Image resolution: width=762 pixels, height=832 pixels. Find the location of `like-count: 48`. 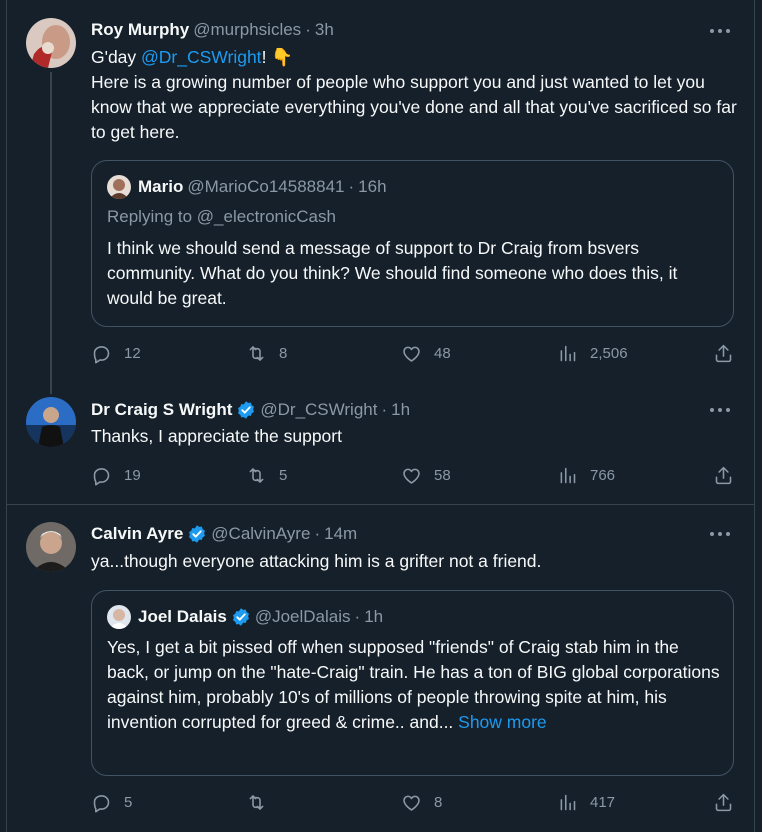

like-count: 48 is located at coordinates (442, 353).